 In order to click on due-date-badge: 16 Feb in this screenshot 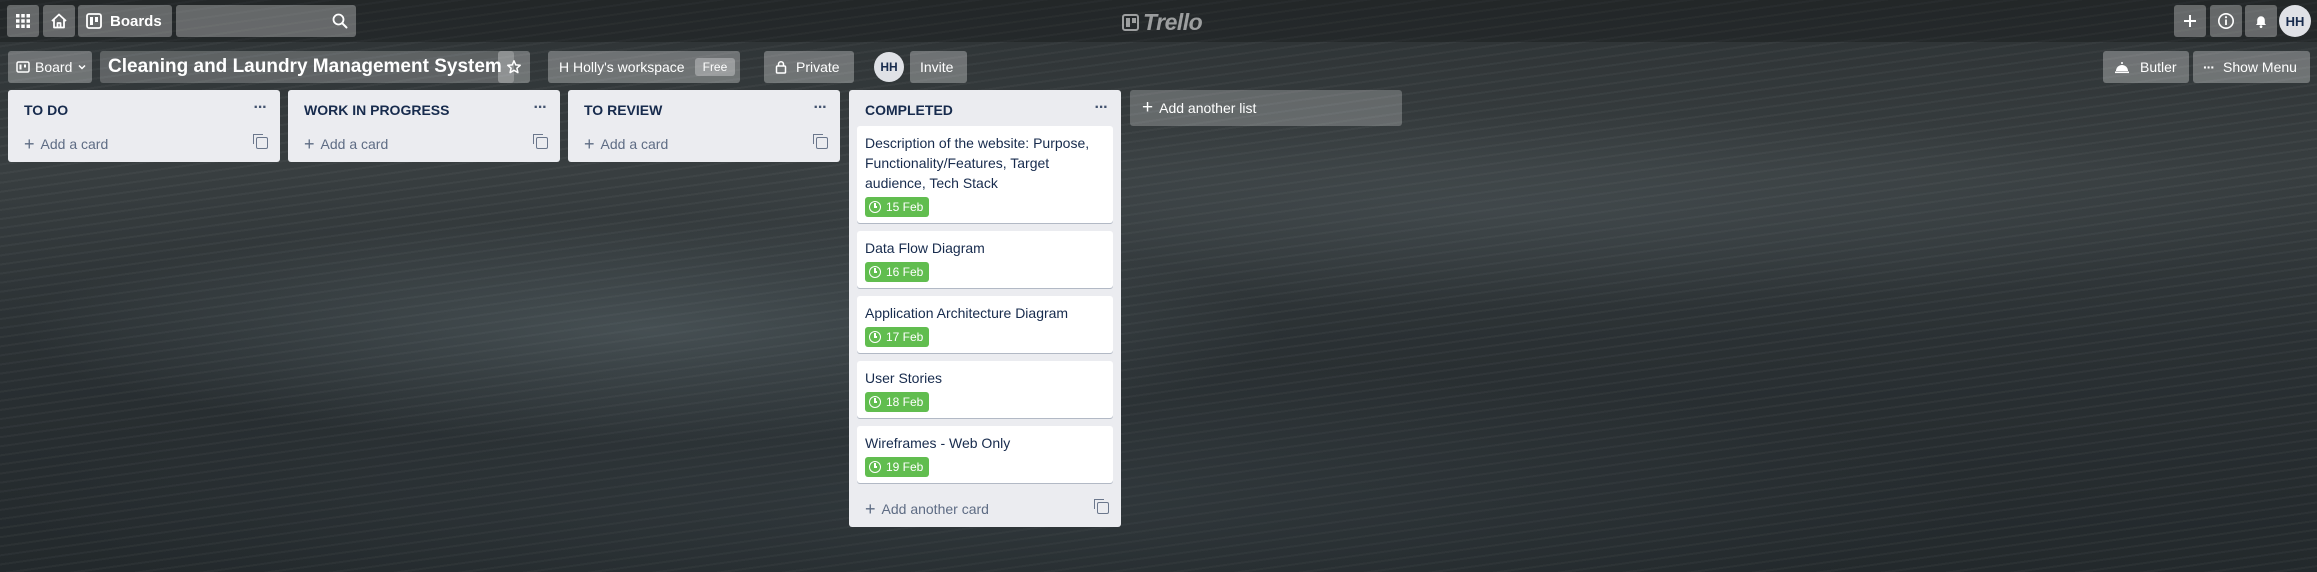, I will do `click(897, 272)`.